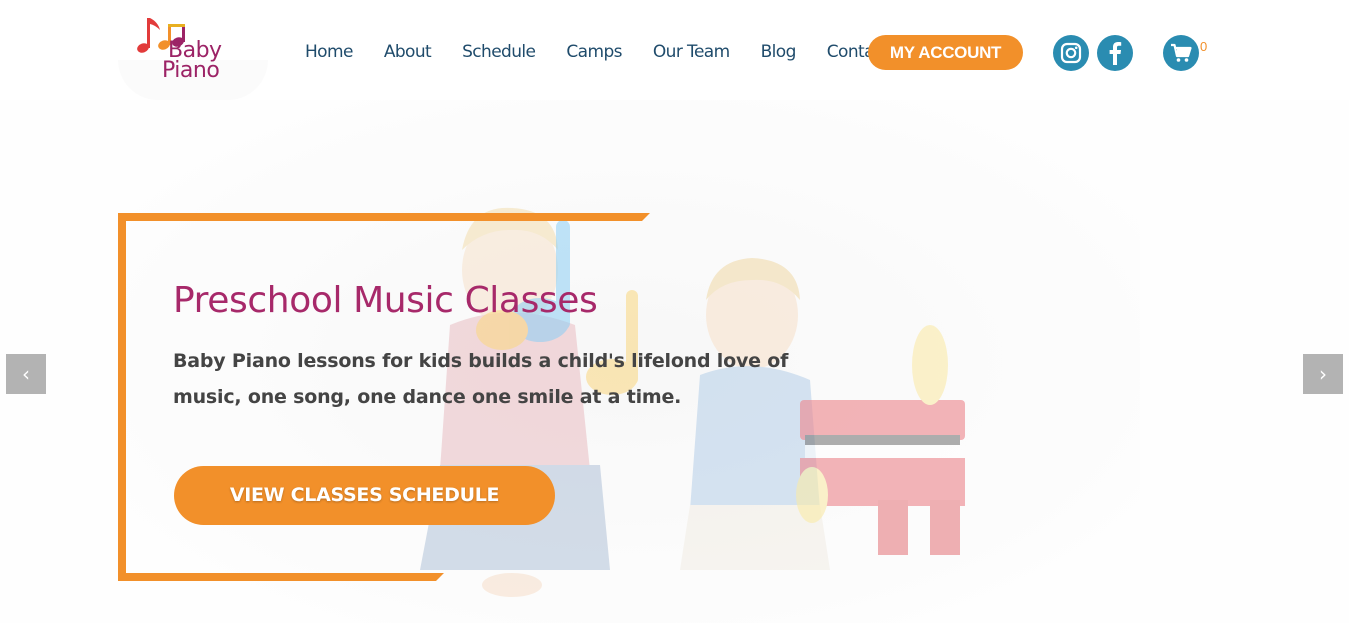 The height and width of the screenshot is (623, 1349). Describe the element at coordinates (191, 70) in the screenshot. I see `logo-word-piano: Piano` at that location.